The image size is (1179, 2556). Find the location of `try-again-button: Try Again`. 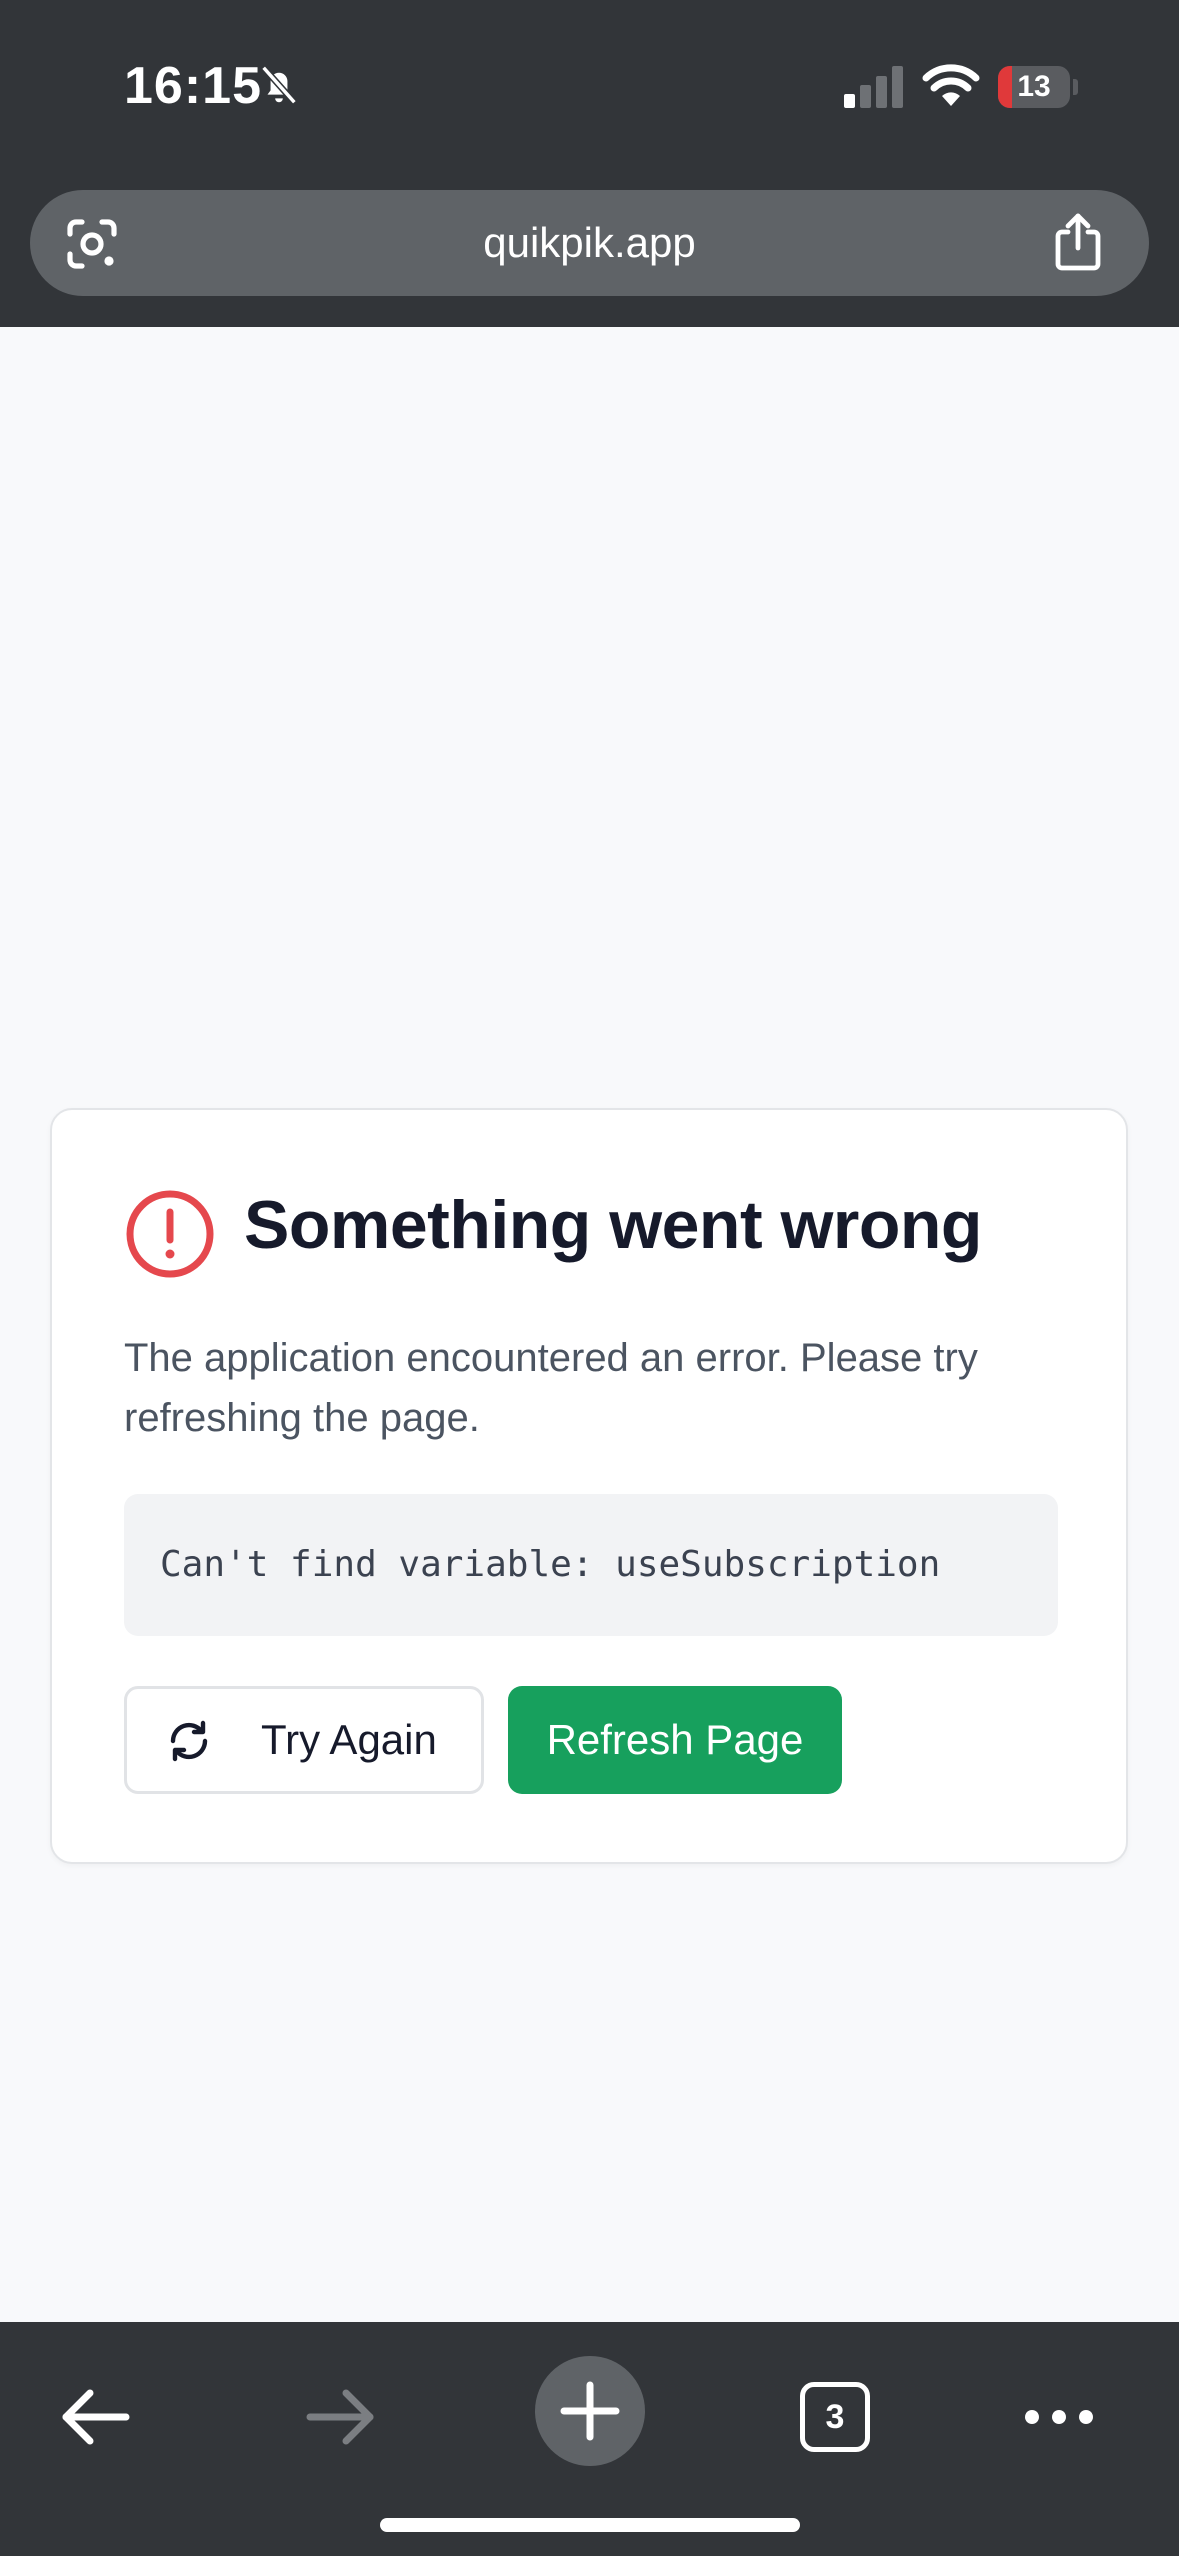

try-again-button: Try Again is located at coordinates (304, 1740).